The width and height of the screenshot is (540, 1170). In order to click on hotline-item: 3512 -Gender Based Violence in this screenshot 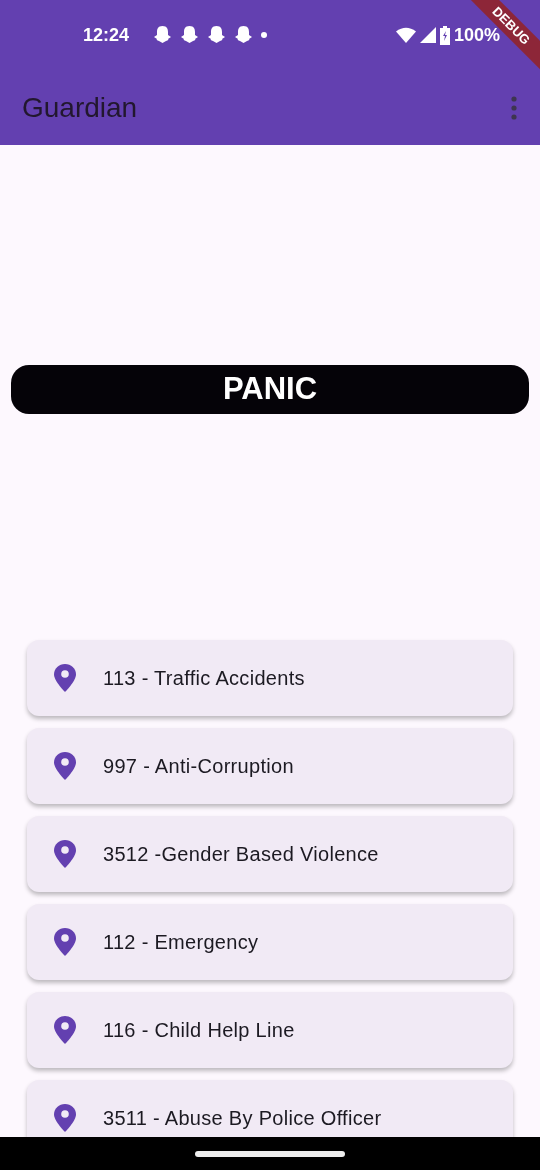, I will do `click(270, 853)`.